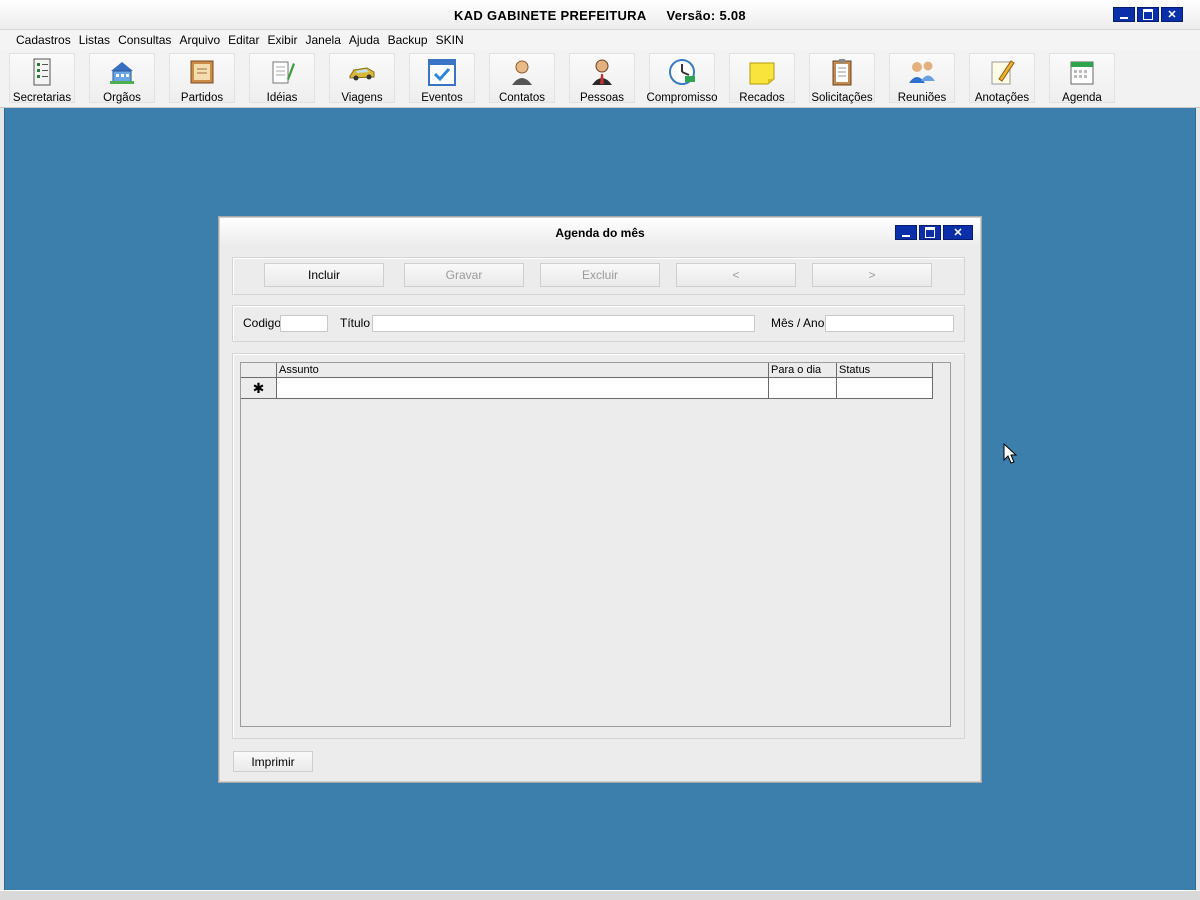  Describe the element at coordinates (872, 275) in the screenshot. I see `next-button: >` at that location.